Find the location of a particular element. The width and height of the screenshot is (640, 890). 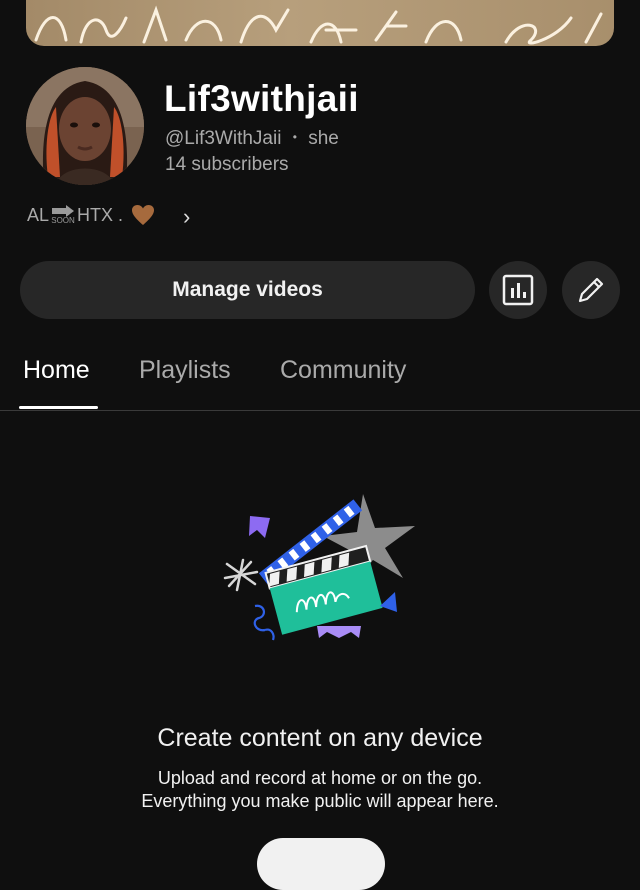

create-button is located at coordinates (321, 864).